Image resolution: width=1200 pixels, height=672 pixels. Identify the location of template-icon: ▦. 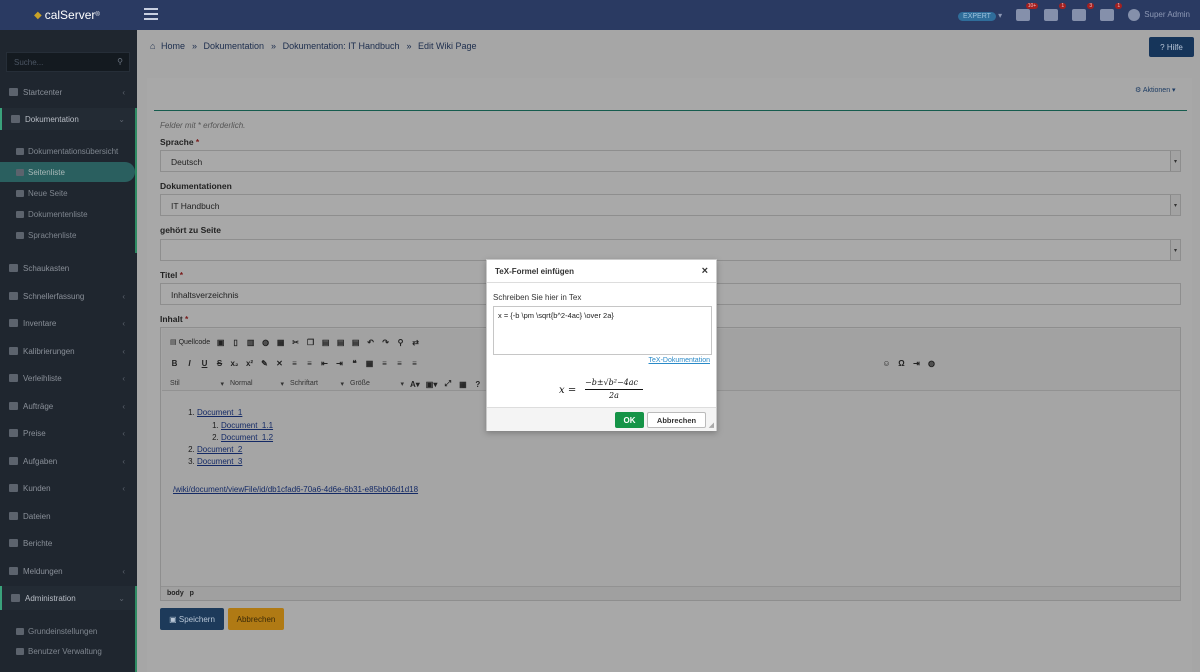
(280, 342).